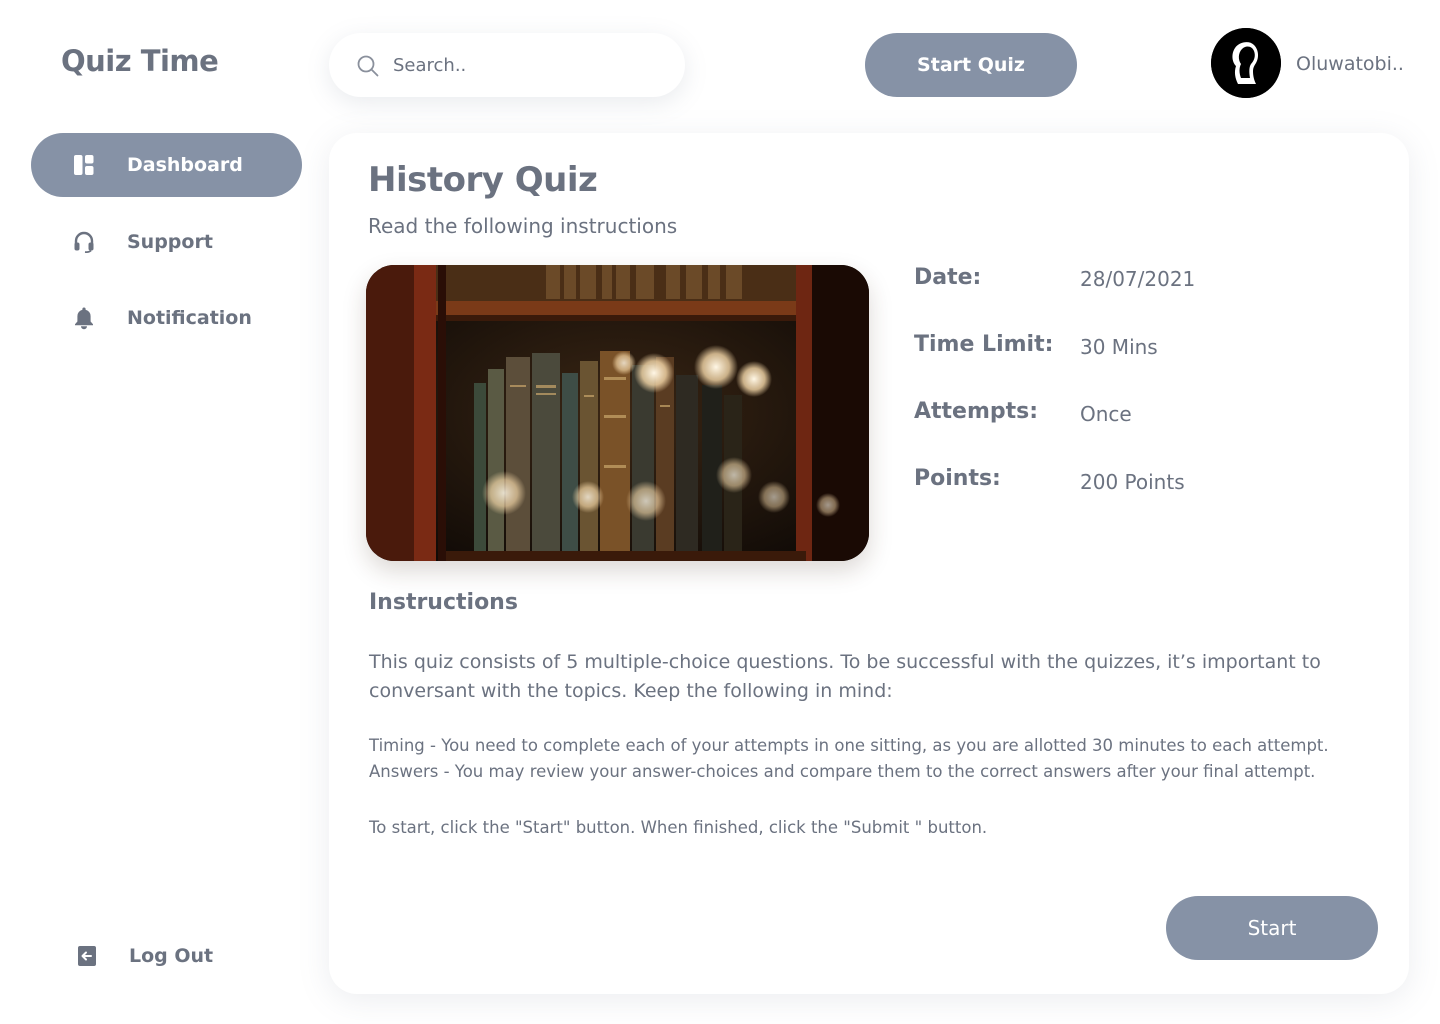 This screenshot has width=1440, height=1024. Describe the element at coordinates (523, 226) in the screenshot. I see `page-subtitle: Read the following instructions` at that location.